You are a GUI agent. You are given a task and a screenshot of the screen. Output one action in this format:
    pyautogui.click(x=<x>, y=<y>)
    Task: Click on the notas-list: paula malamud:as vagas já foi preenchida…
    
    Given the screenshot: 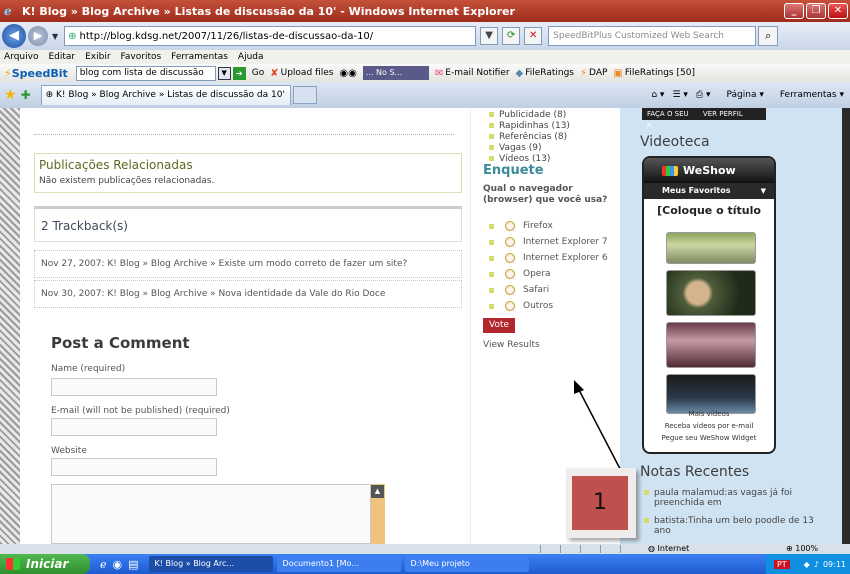 What is the action you would take?
    pyautogui.click(x=730, y=516)
    